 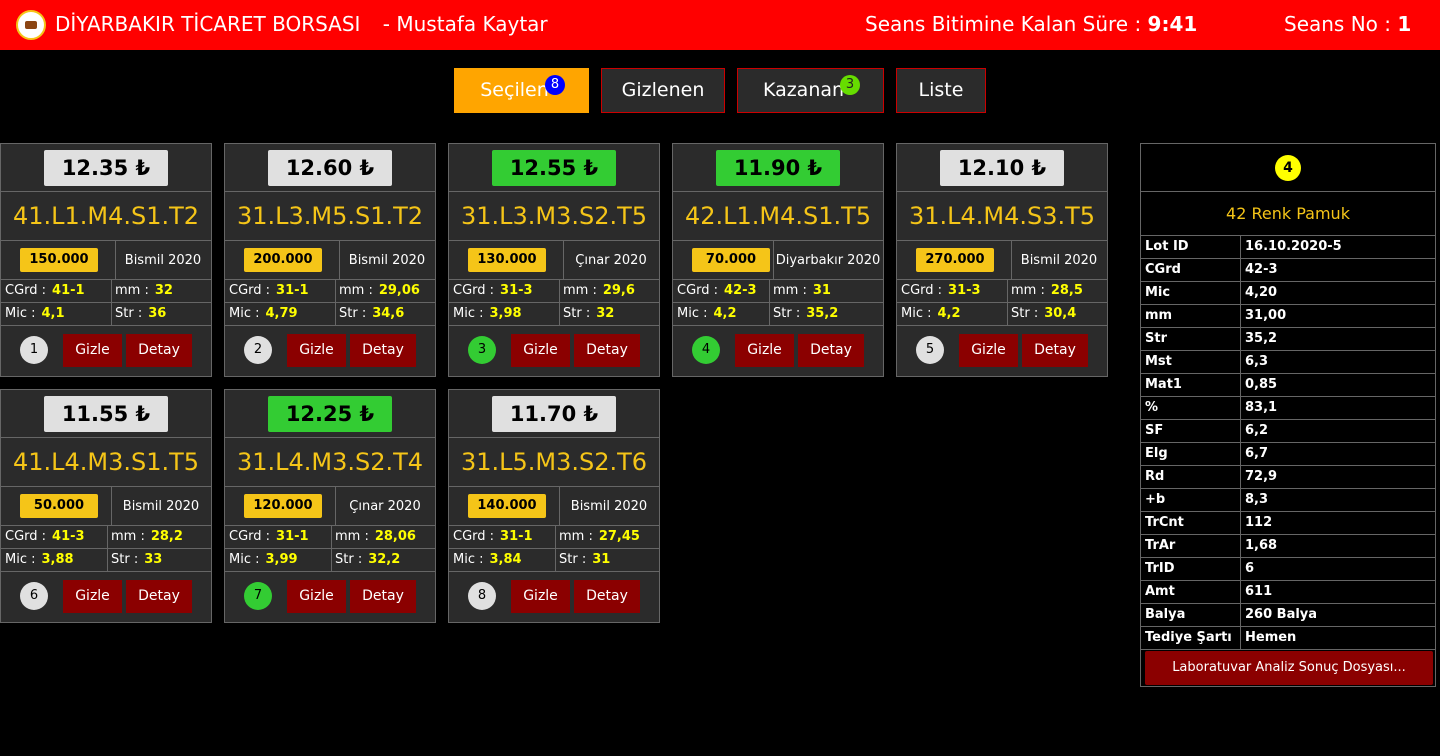 I want to click on tab-kazanan: Kazanan 3, so click(x=810, y=90).